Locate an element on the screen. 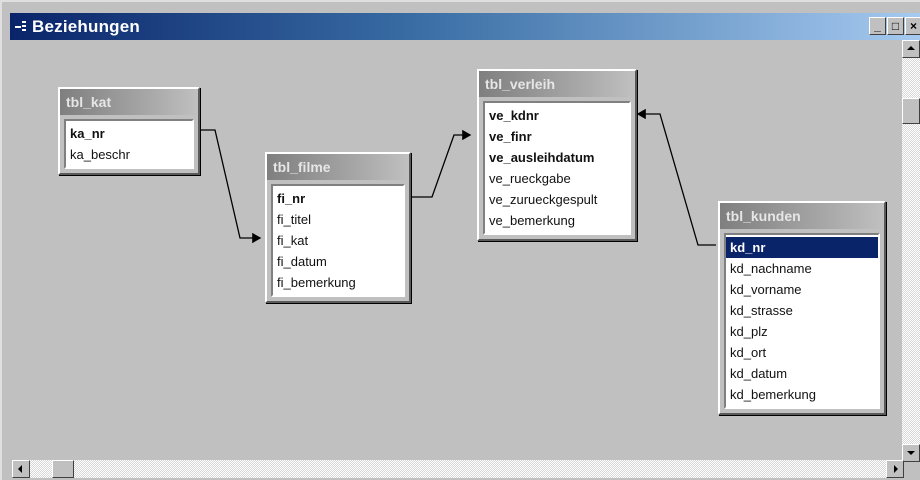  field-item: kd_bemerkung is located at coordinates (802, 394).